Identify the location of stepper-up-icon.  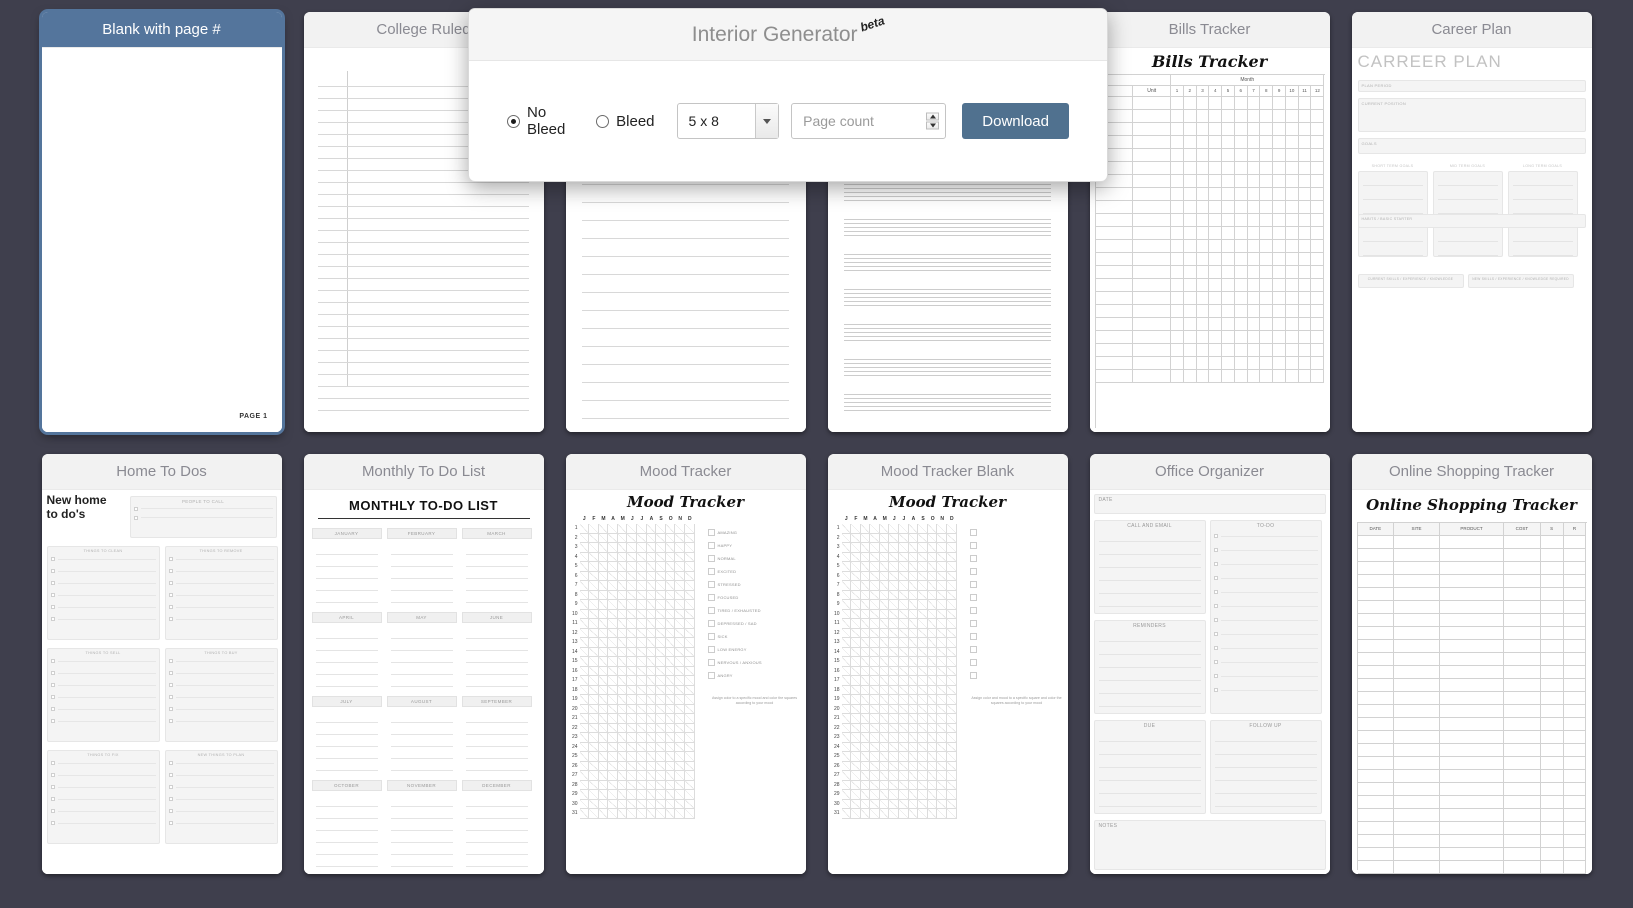
(933, 116).